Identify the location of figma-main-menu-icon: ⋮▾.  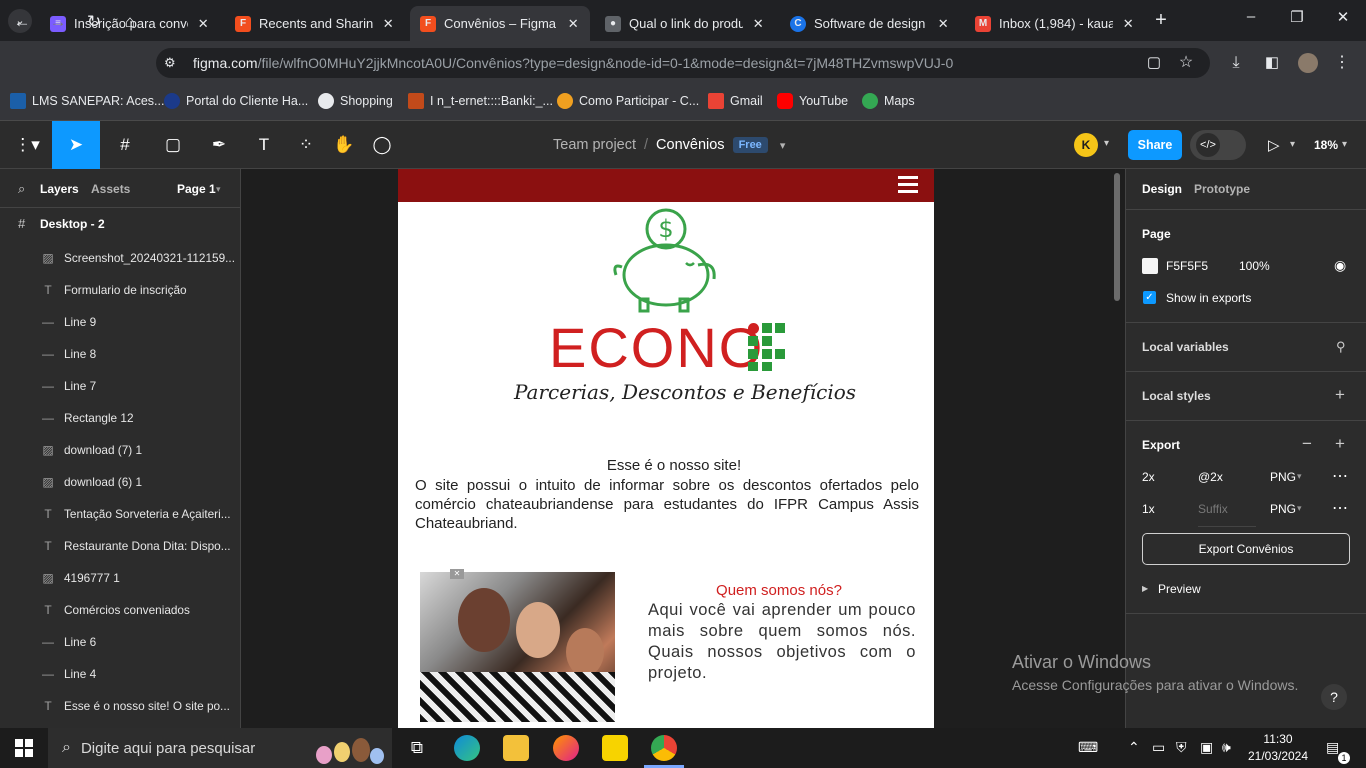
(27, 145).